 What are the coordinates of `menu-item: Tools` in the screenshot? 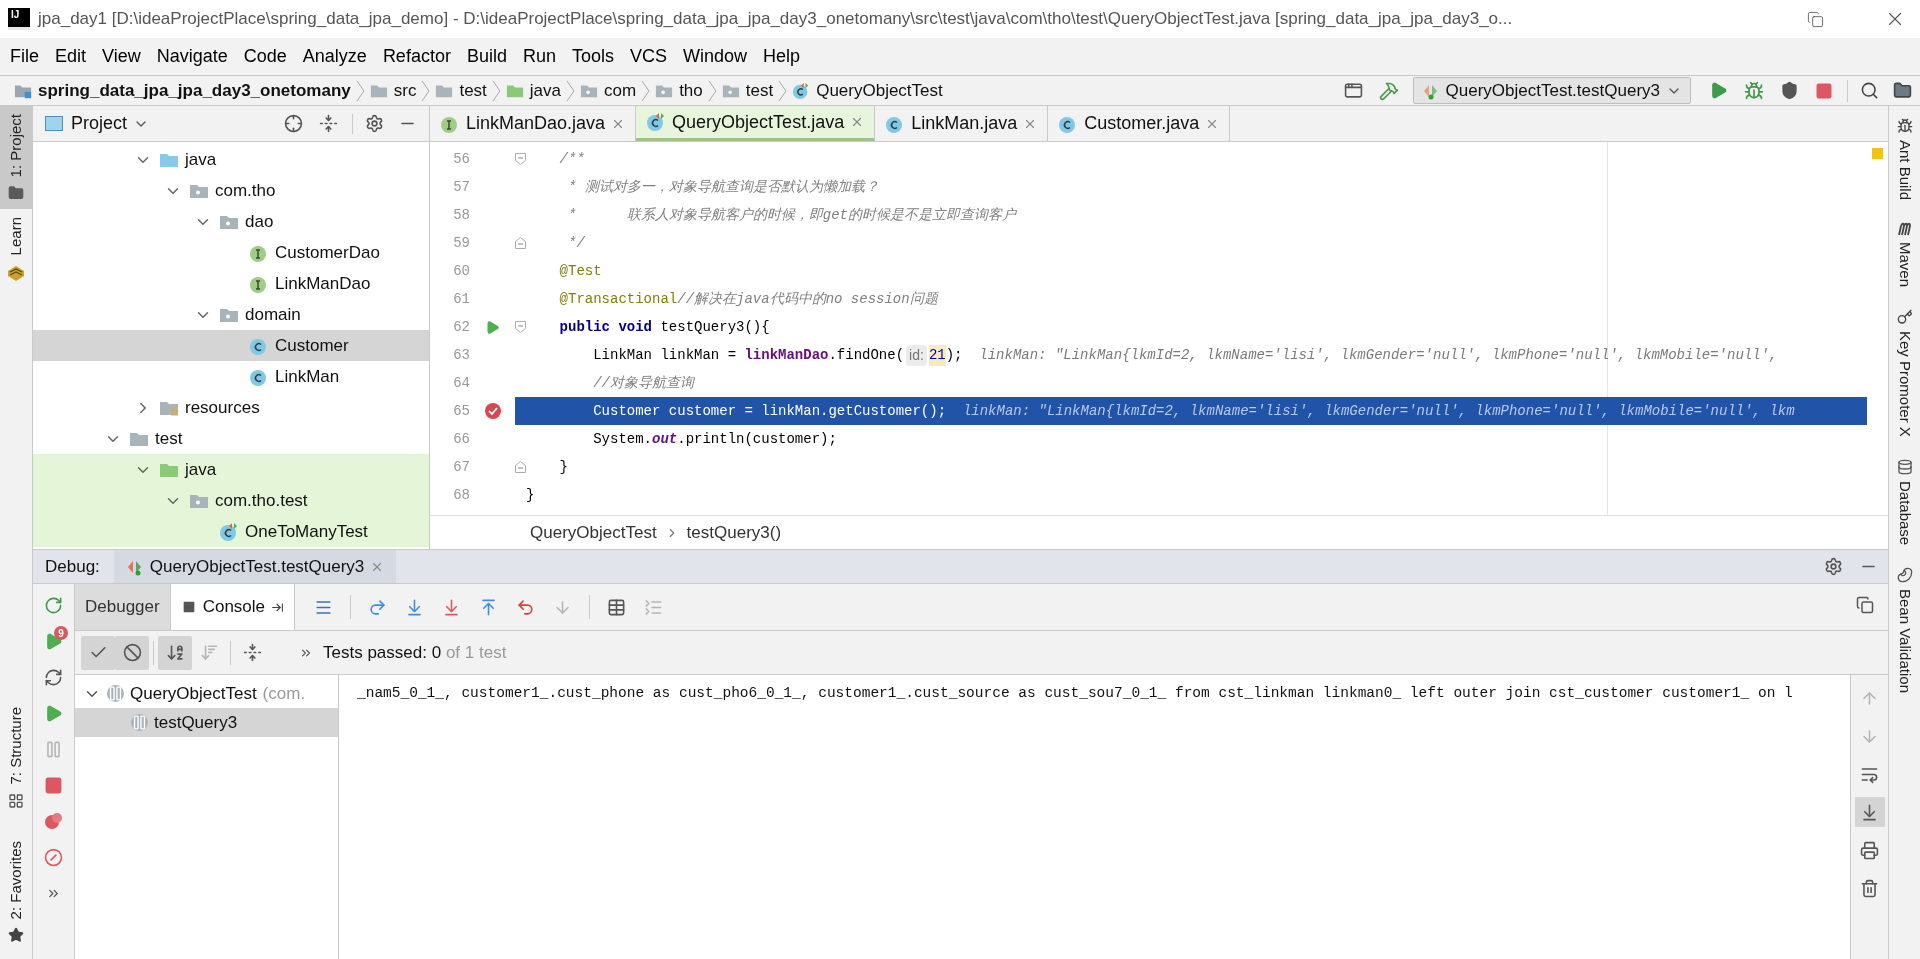 It's located at (592, 56).